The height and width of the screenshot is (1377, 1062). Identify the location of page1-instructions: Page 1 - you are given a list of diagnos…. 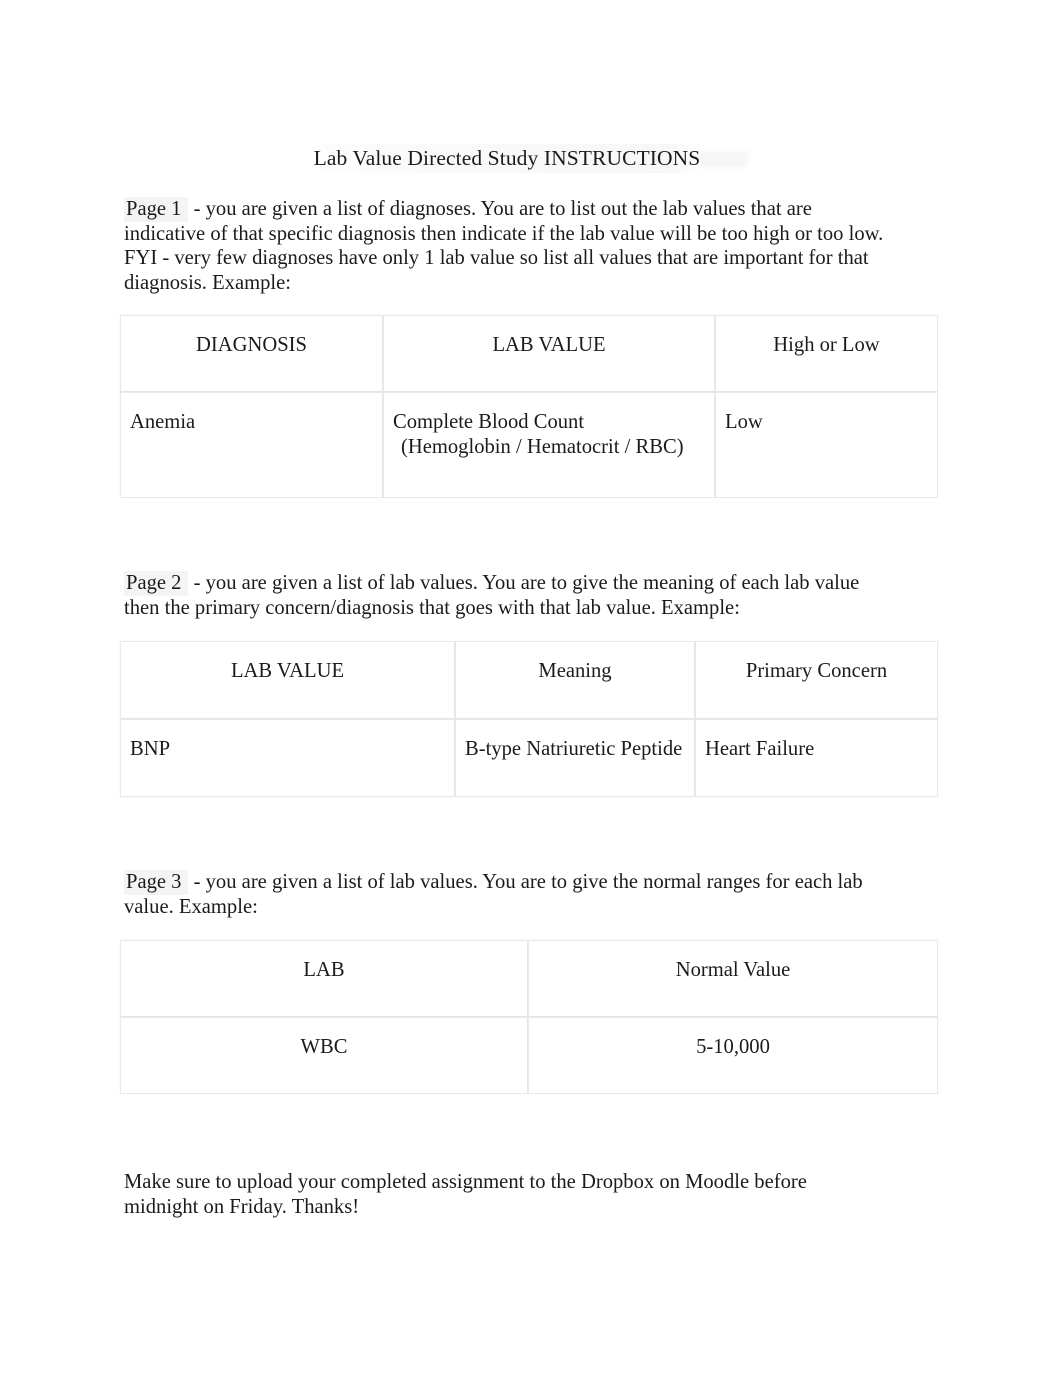
(504, 246).